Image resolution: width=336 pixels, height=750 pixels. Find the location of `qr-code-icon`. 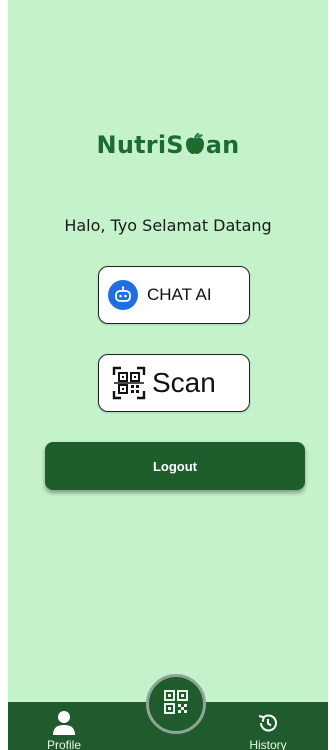

qr-code-icon is located at coordinates (176, 704).